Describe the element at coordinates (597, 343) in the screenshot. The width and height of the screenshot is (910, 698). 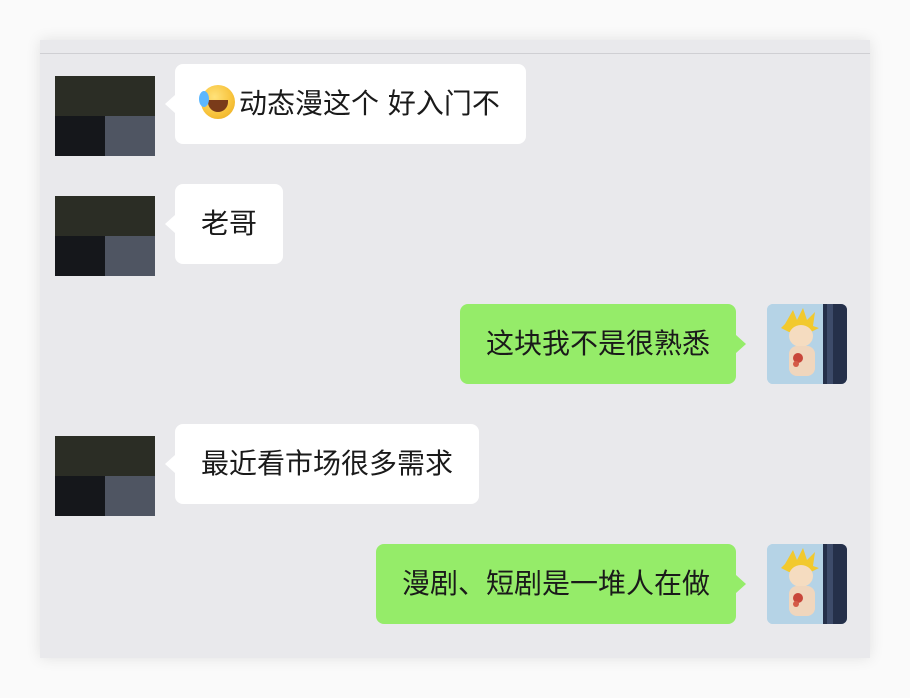
I see `message-text: 这块我不是很熟悉` at that location.